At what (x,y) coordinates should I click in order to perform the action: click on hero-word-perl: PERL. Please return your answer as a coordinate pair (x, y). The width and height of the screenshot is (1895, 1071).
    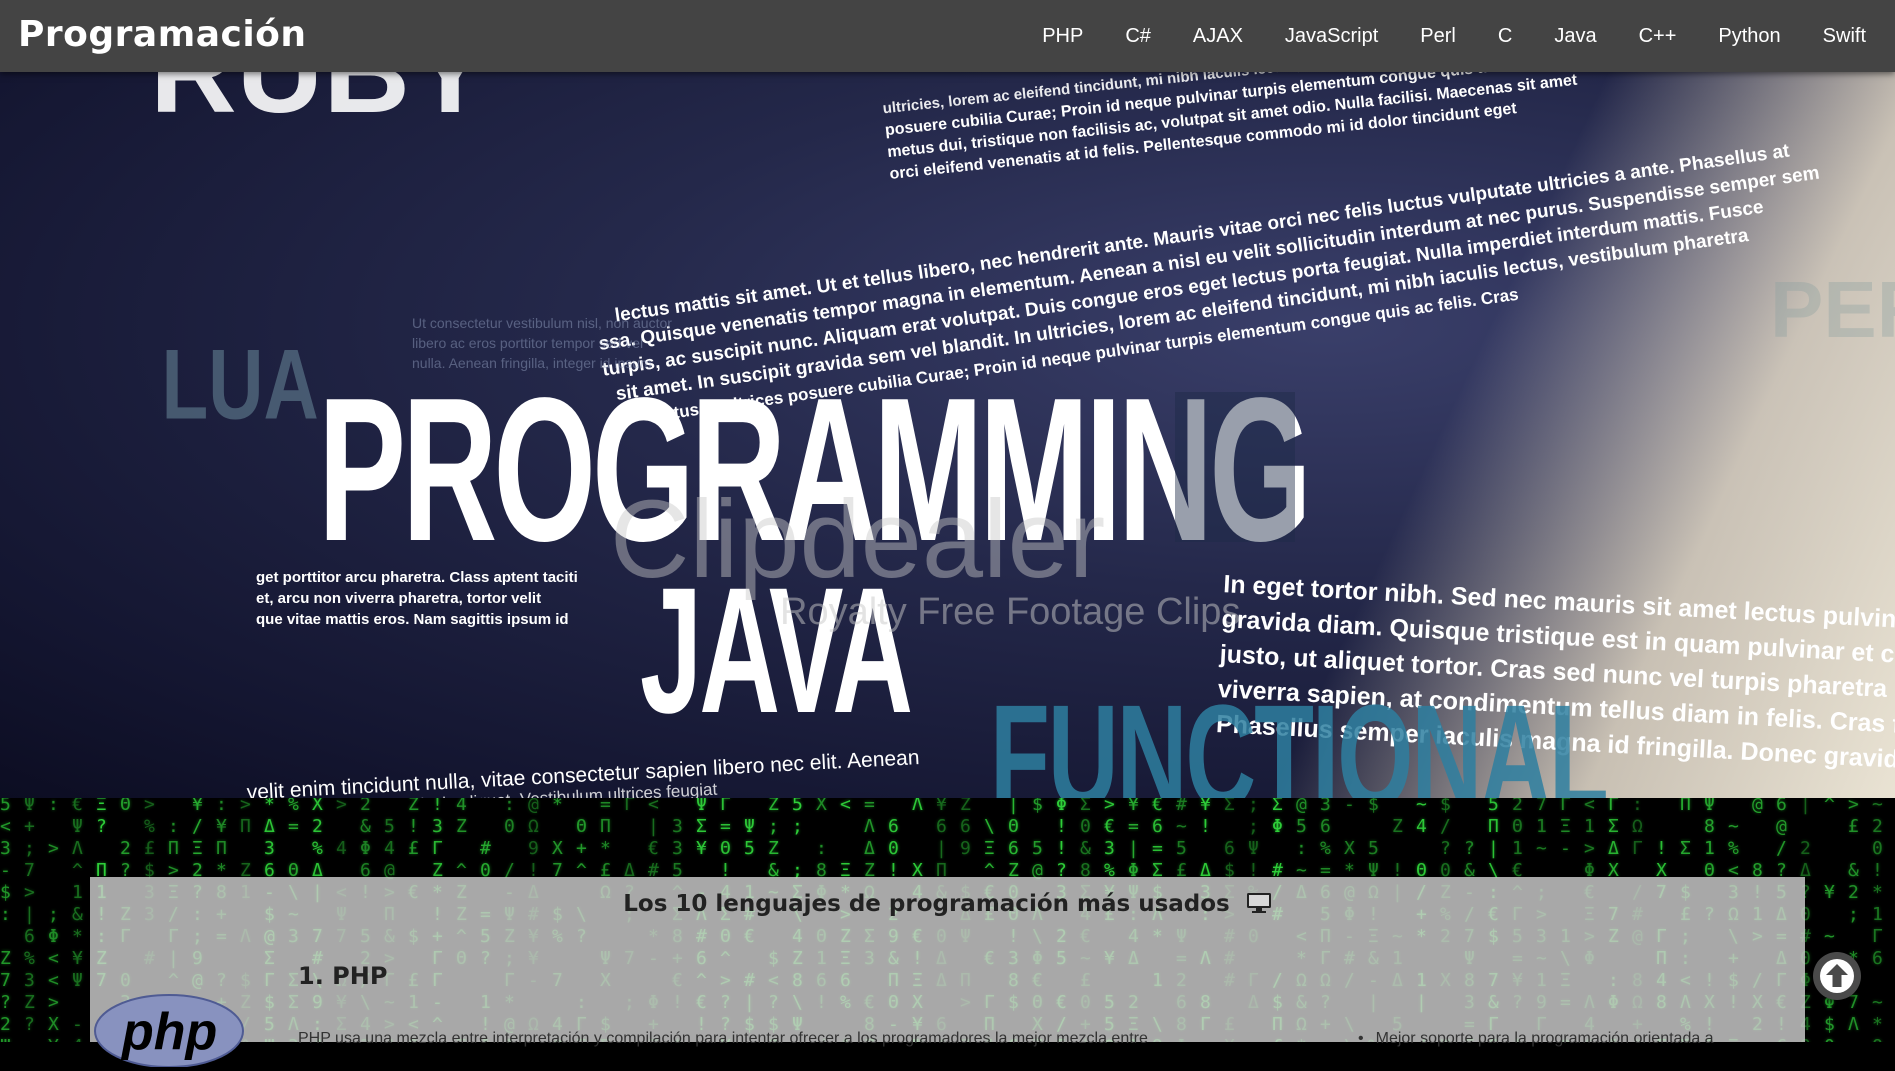
    Looking at the image, I should click on (1832, 309).